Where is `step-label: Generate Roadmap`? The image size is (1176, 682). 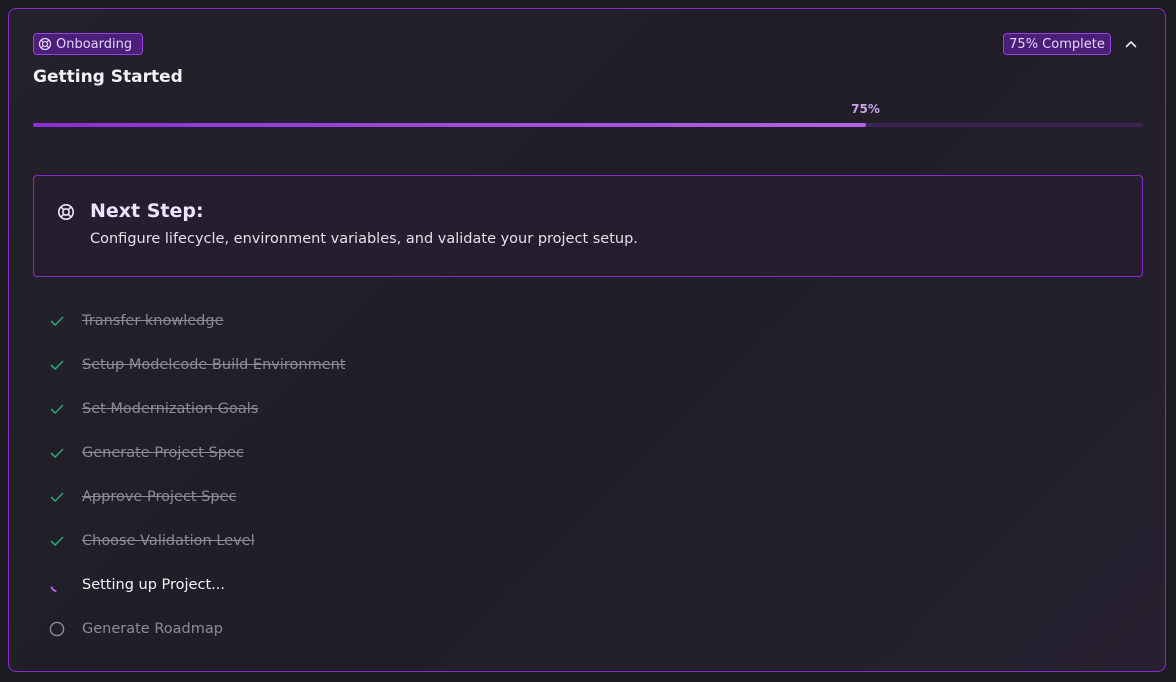 step-label: Generate Roadmap is located at coordinates (152, 629).